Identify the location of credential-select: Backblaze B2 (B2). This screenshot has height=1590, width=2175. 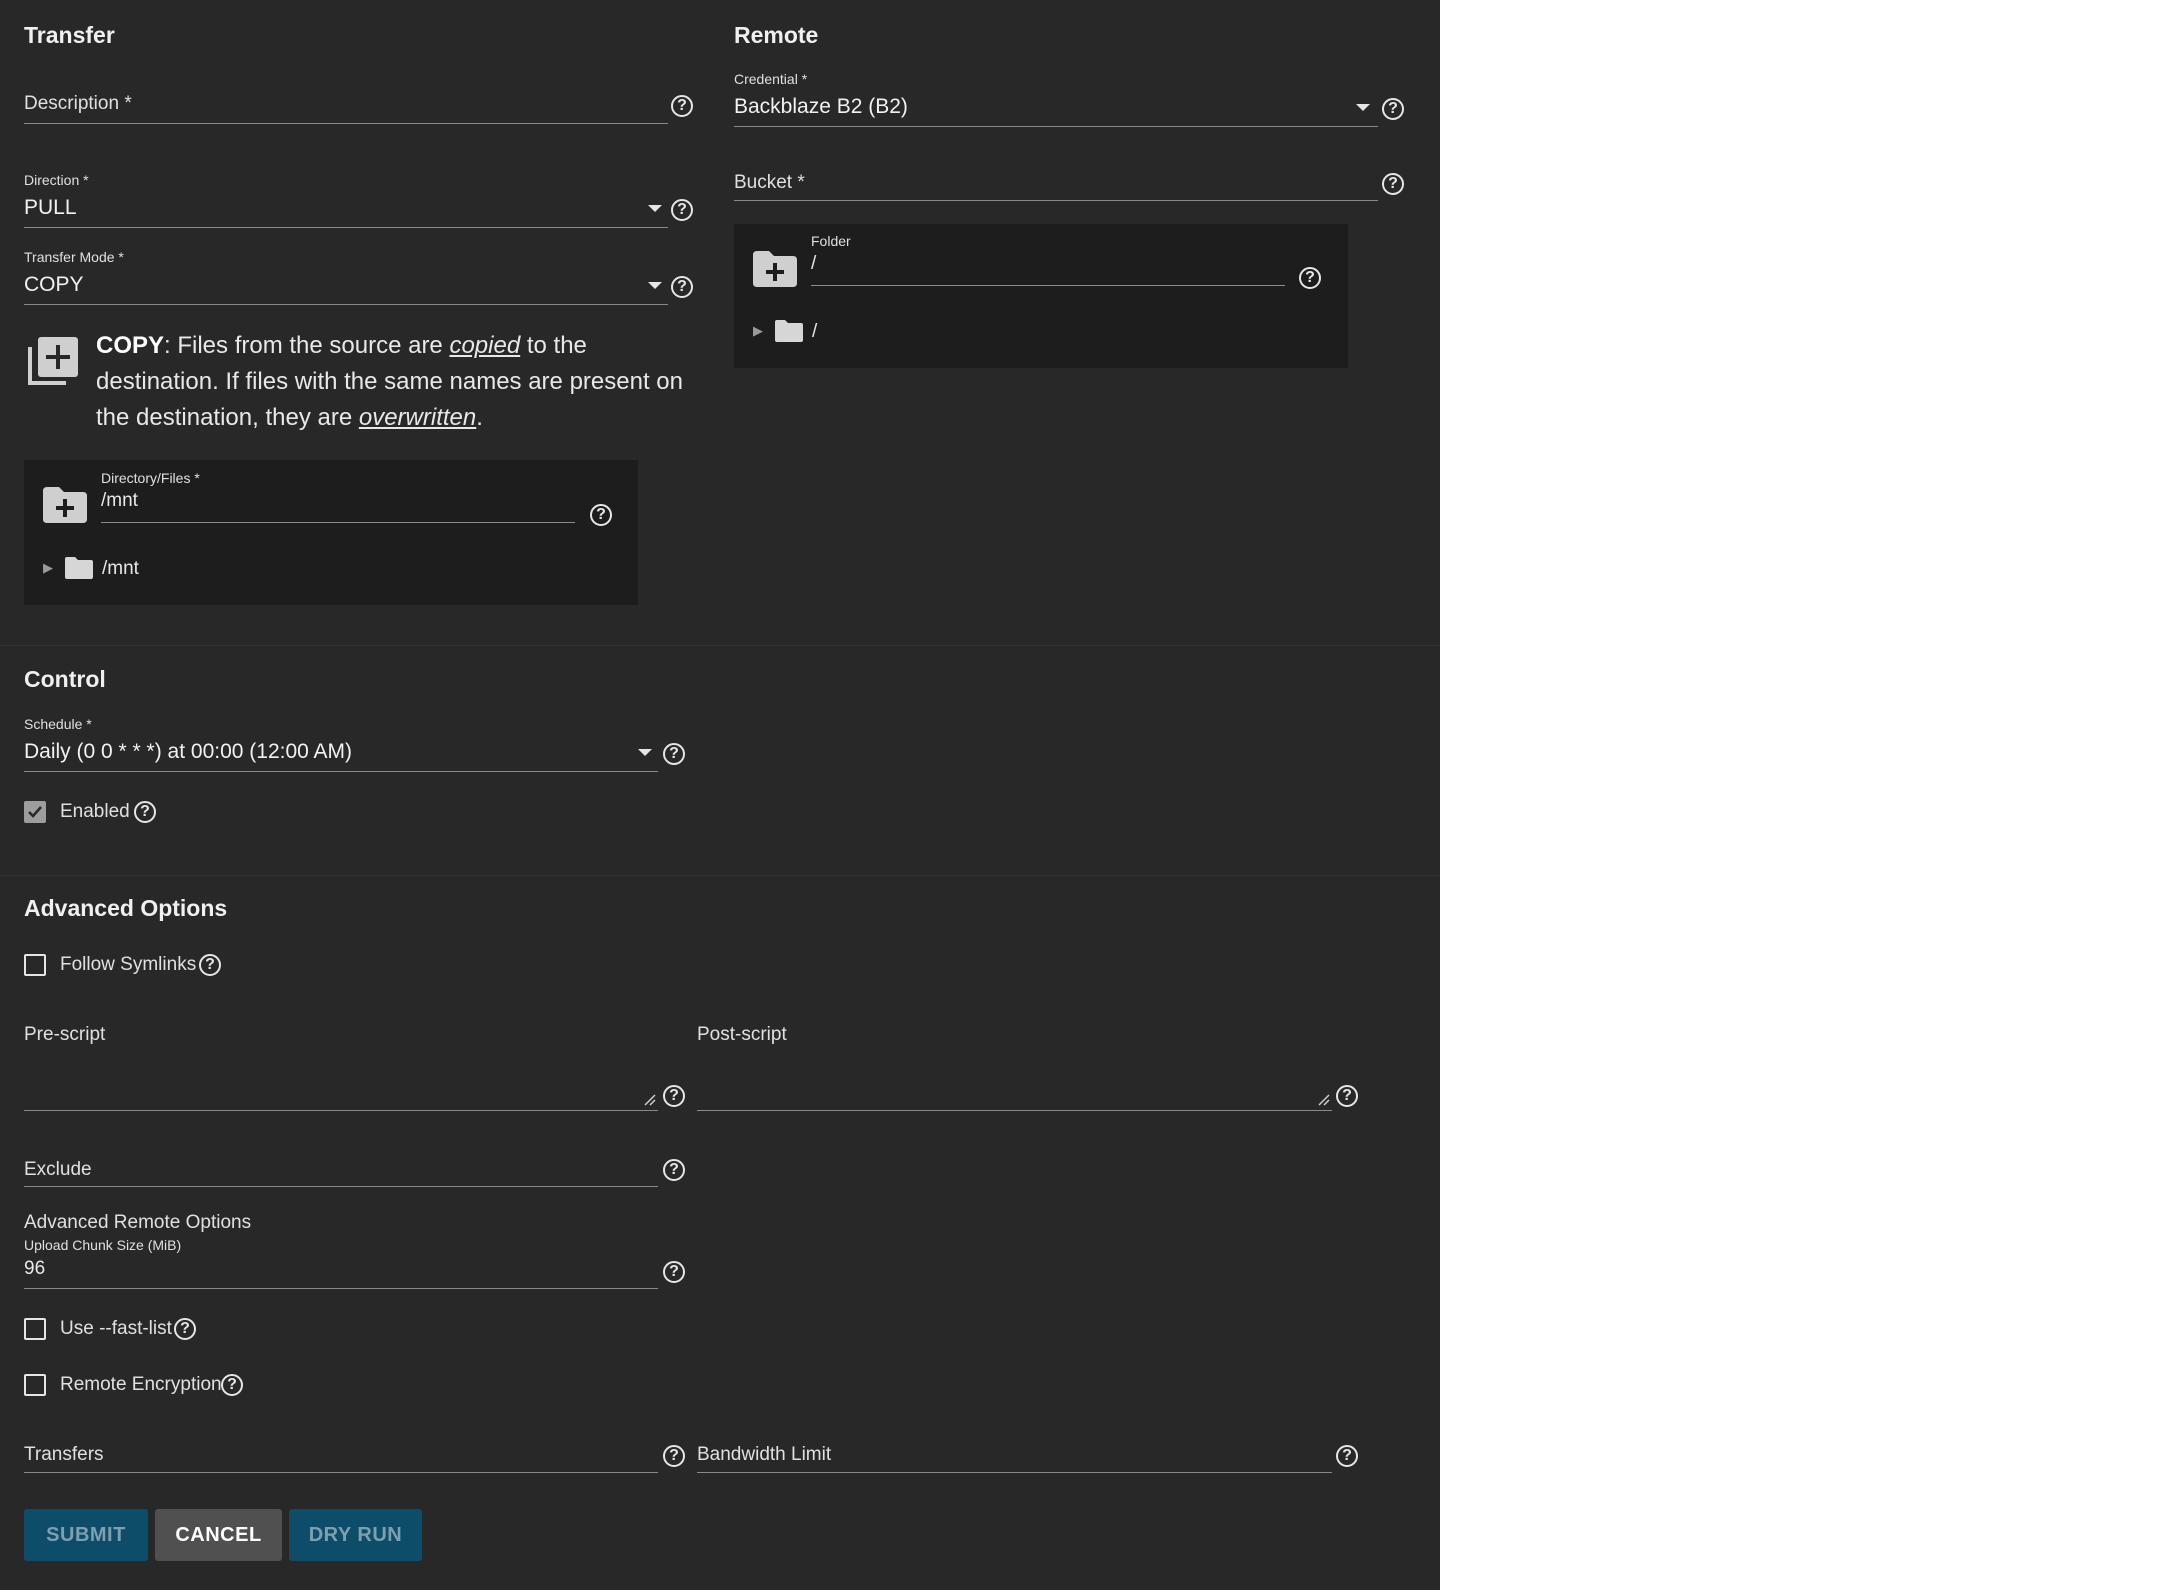
(1056, 107).